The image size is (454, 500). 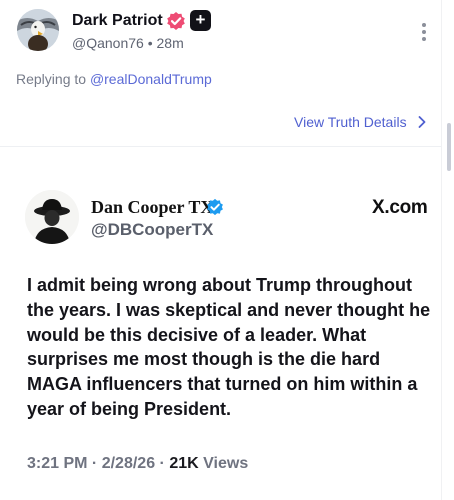 I want to click on view-details-label: View Truth Details, so click(x=350, y=122).